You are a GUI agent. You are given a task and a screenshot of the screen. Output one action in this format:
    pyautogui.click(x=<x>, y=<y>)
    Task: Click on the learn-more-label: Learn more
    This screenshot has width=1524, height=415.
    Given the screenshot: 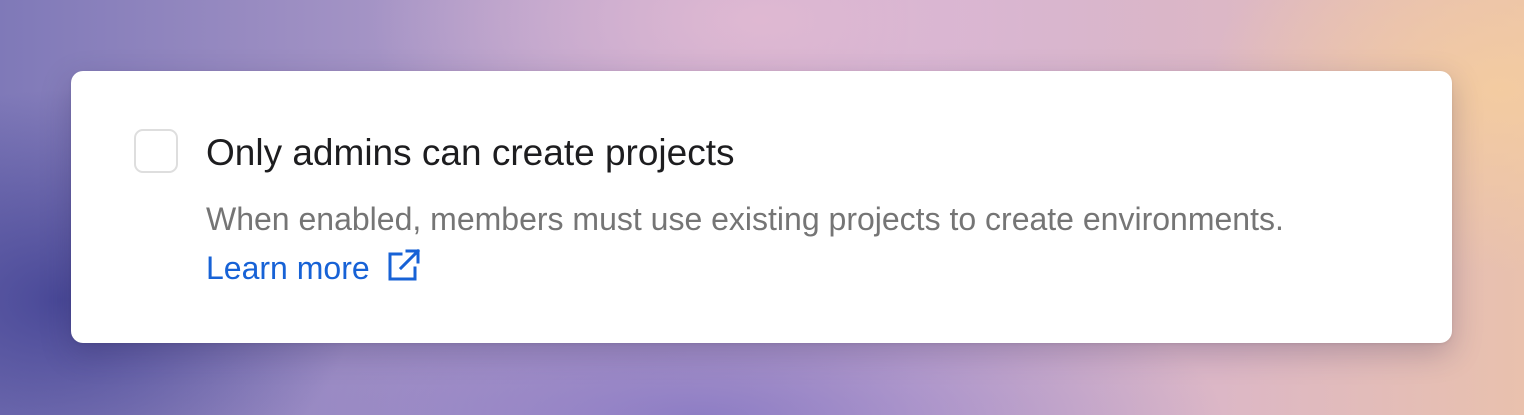 What is the action you would take?
    pyautogui.click(x=288, y=268)
    